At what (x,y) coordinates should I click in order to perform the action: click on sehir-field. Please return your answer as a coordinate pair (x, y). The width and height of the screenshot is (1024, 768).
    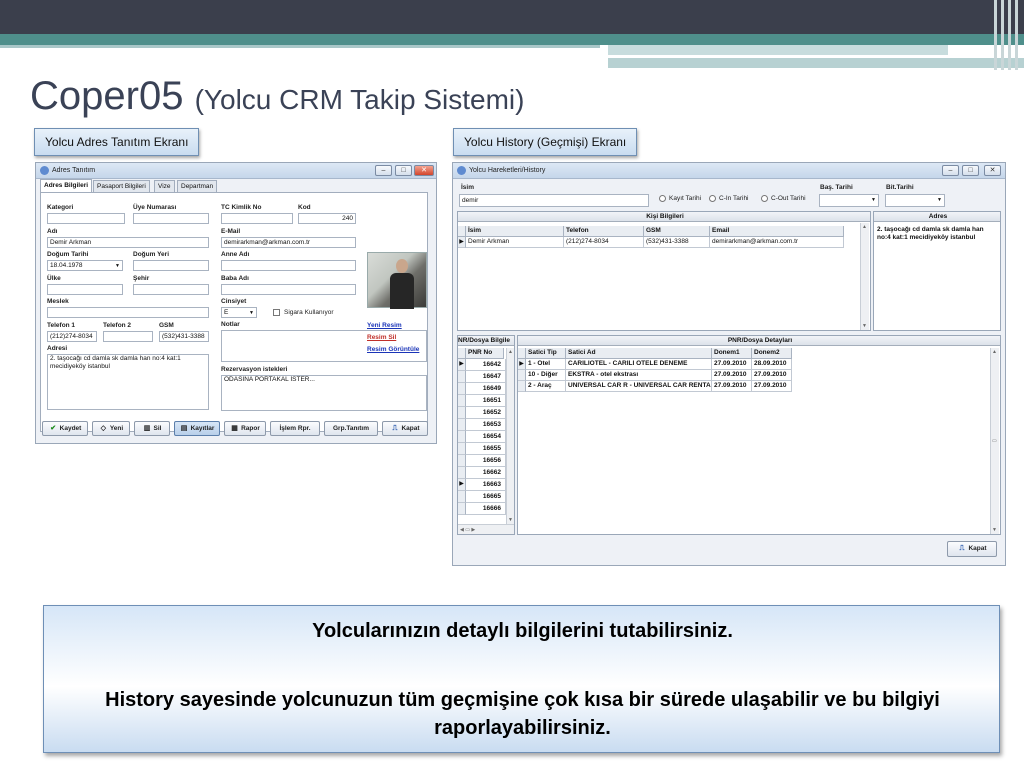
    Looking at the image, I should click on (171, 289).